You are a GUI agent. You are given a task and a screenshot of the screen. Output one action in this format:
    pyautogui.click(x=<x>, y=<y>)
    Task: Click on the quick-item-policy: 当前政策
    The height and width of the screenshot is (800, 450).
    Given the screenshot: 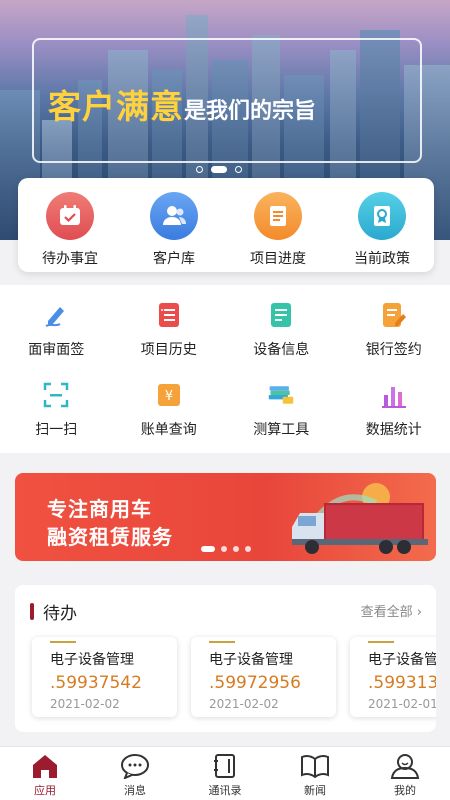 What is the action you would take?
    pyautogui.click(x=382, y=225)
    